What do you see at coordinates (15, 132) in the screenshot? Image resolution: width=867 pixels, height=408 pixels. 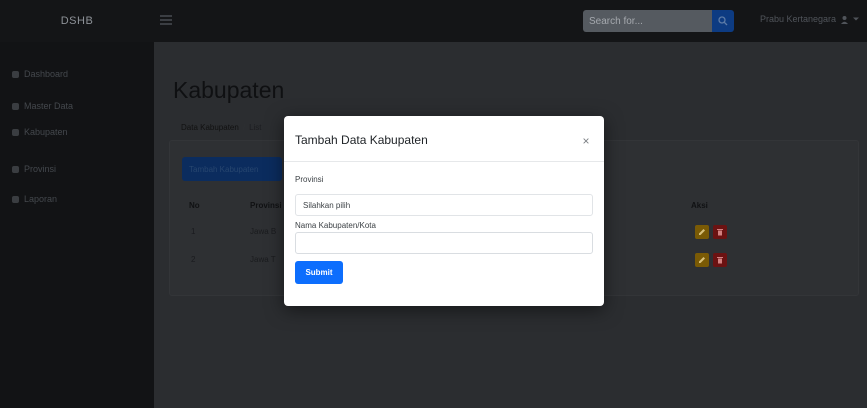 I see `map-icon` at bounding box center [15, 132].